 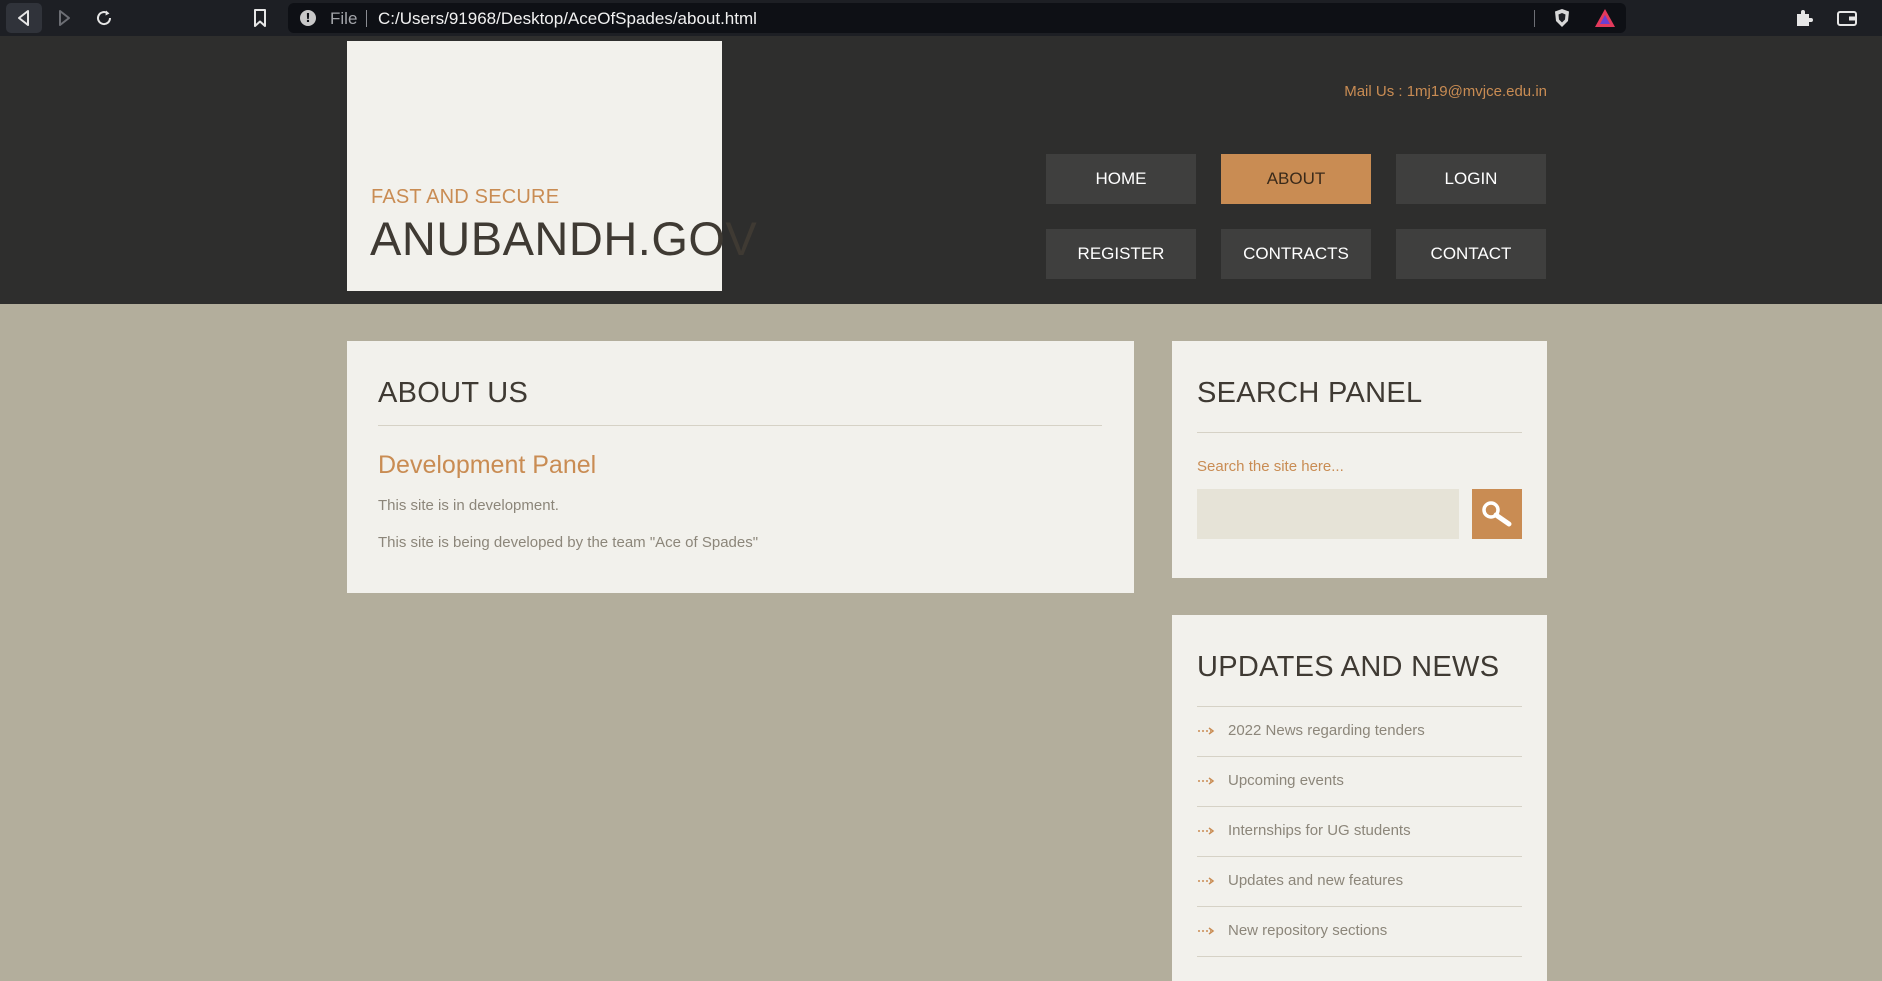 I want to click on news-link: Upcoming events, so click(x=1286, y=780).